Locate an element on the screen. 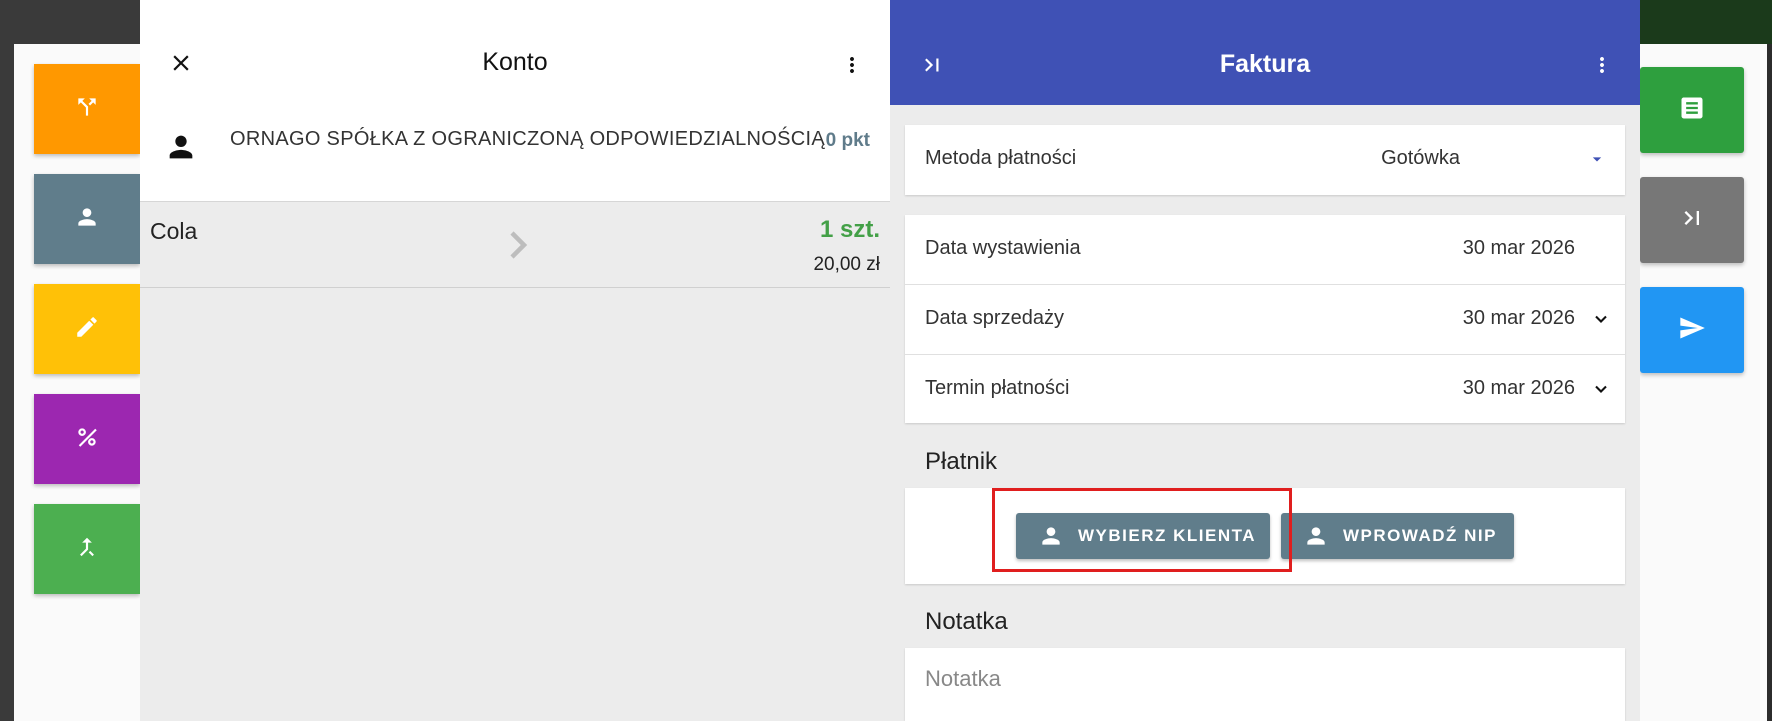 The height and width of the screenshot is (721, 1772). issue-date-value: 30 mar 2026 is located at coordinates (1518, 248).